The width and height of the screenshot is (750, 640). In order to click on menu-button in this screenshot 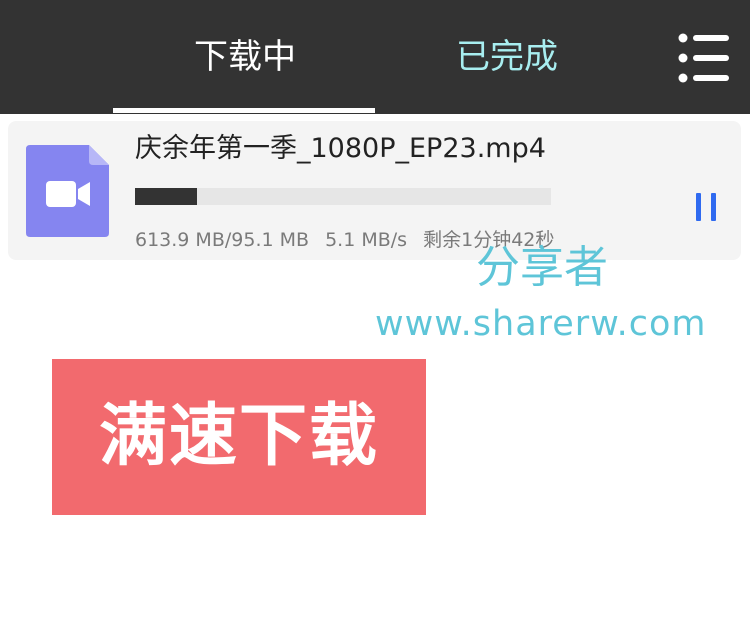, I will do `click(703, 58)`.